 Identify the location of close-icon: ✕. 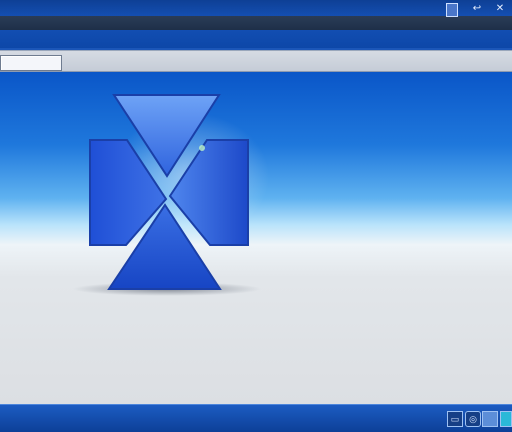
(500, 9).